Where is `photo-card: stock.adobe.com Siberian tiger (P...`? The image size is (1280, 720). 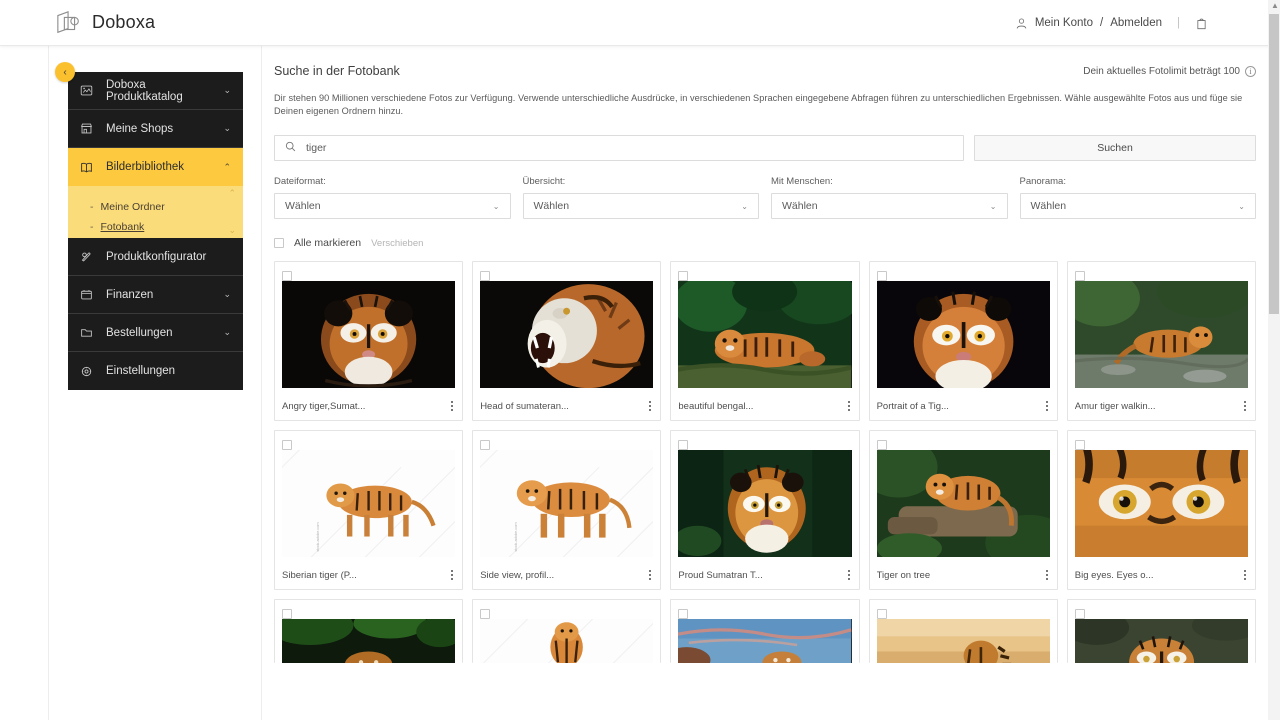
photo-card: stock.adobe.com Siberian tiger (P... is located at coordinates (369, 510).